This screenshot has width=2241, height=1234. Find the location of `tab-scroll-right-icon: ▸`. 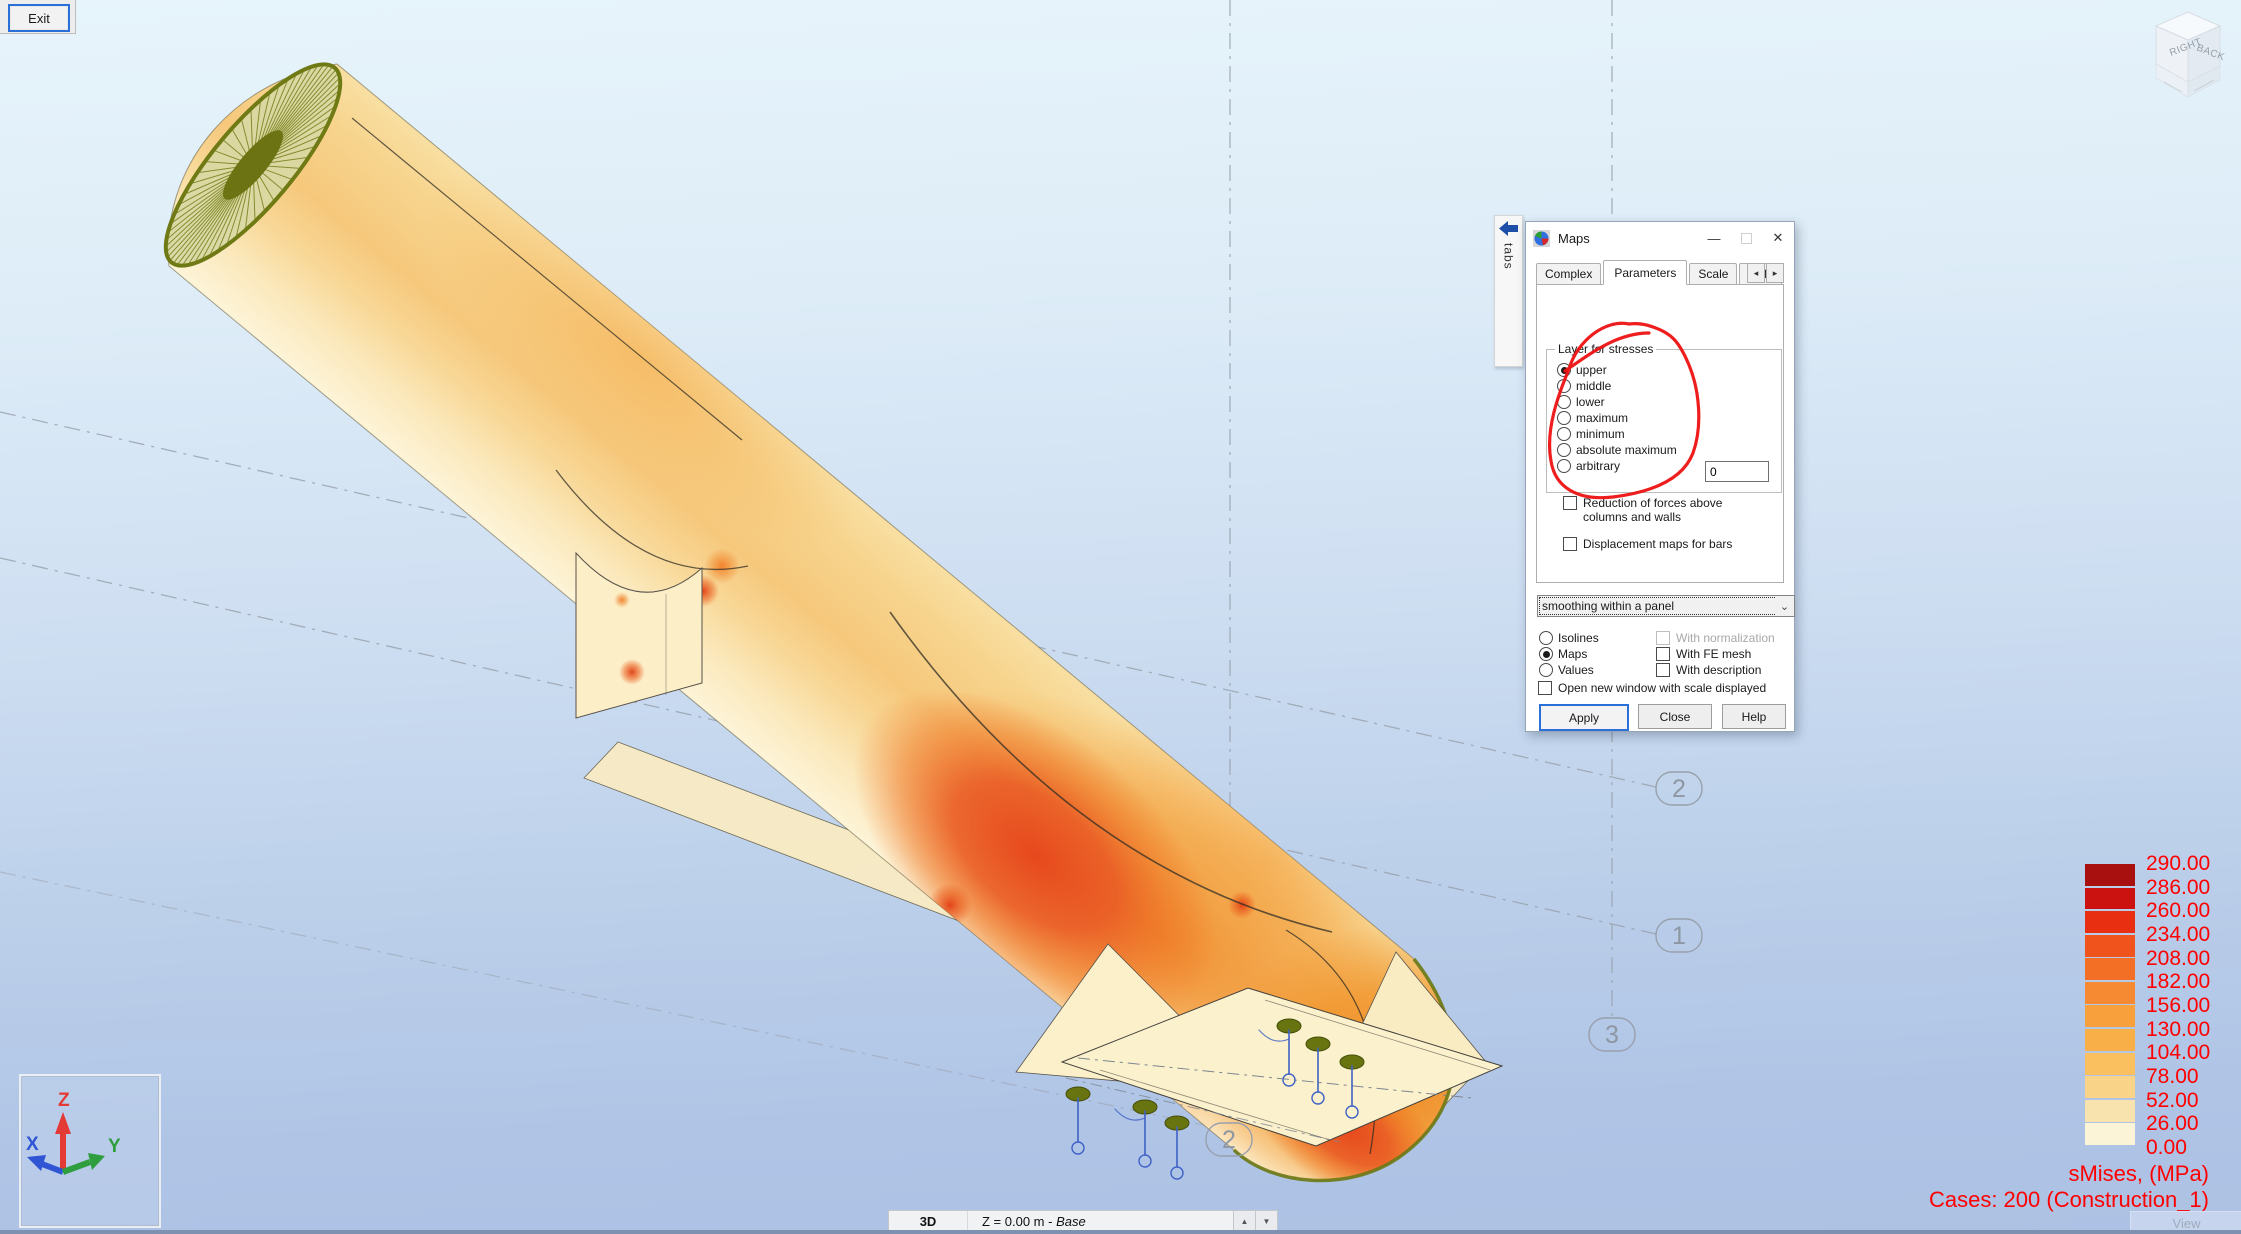

tab-scroll-right-icon: ▸ is located at coordinates (1775, 273).